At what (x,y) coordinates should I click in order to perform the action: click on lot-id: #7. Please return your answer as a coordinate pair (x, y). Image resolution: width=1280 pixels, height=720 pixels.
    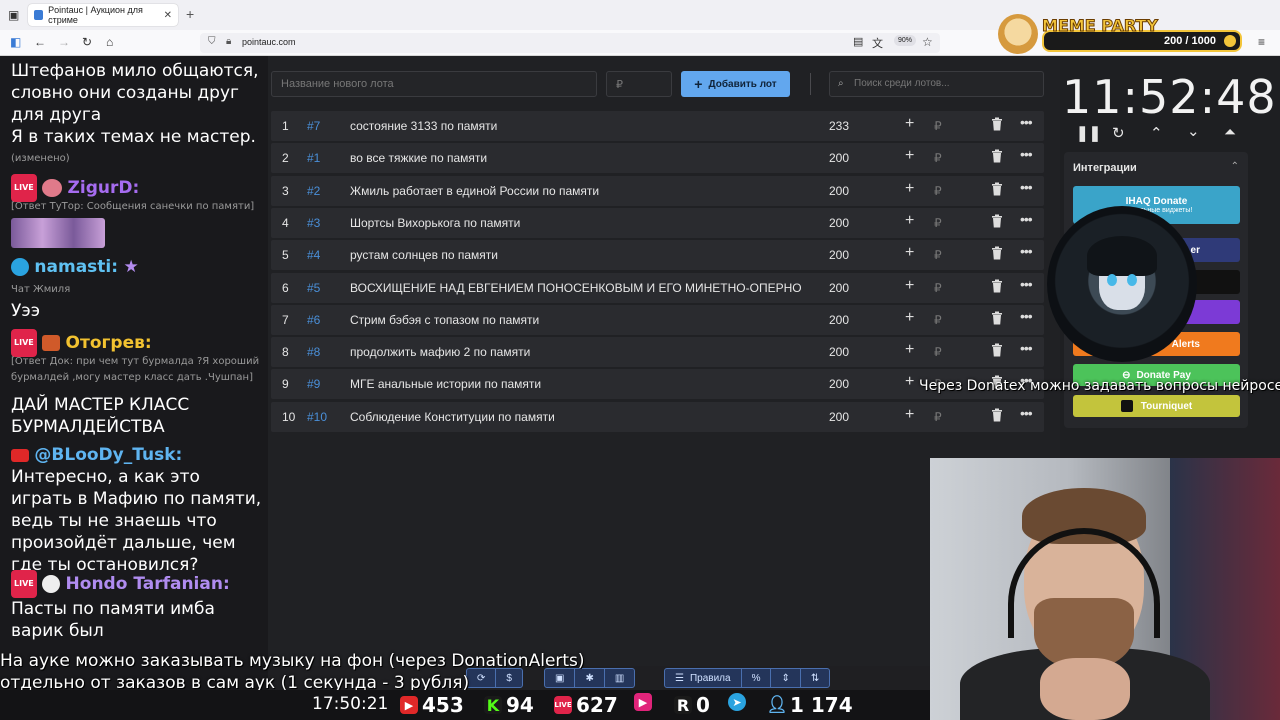
    Looking at the image, I should click on (313, 126).